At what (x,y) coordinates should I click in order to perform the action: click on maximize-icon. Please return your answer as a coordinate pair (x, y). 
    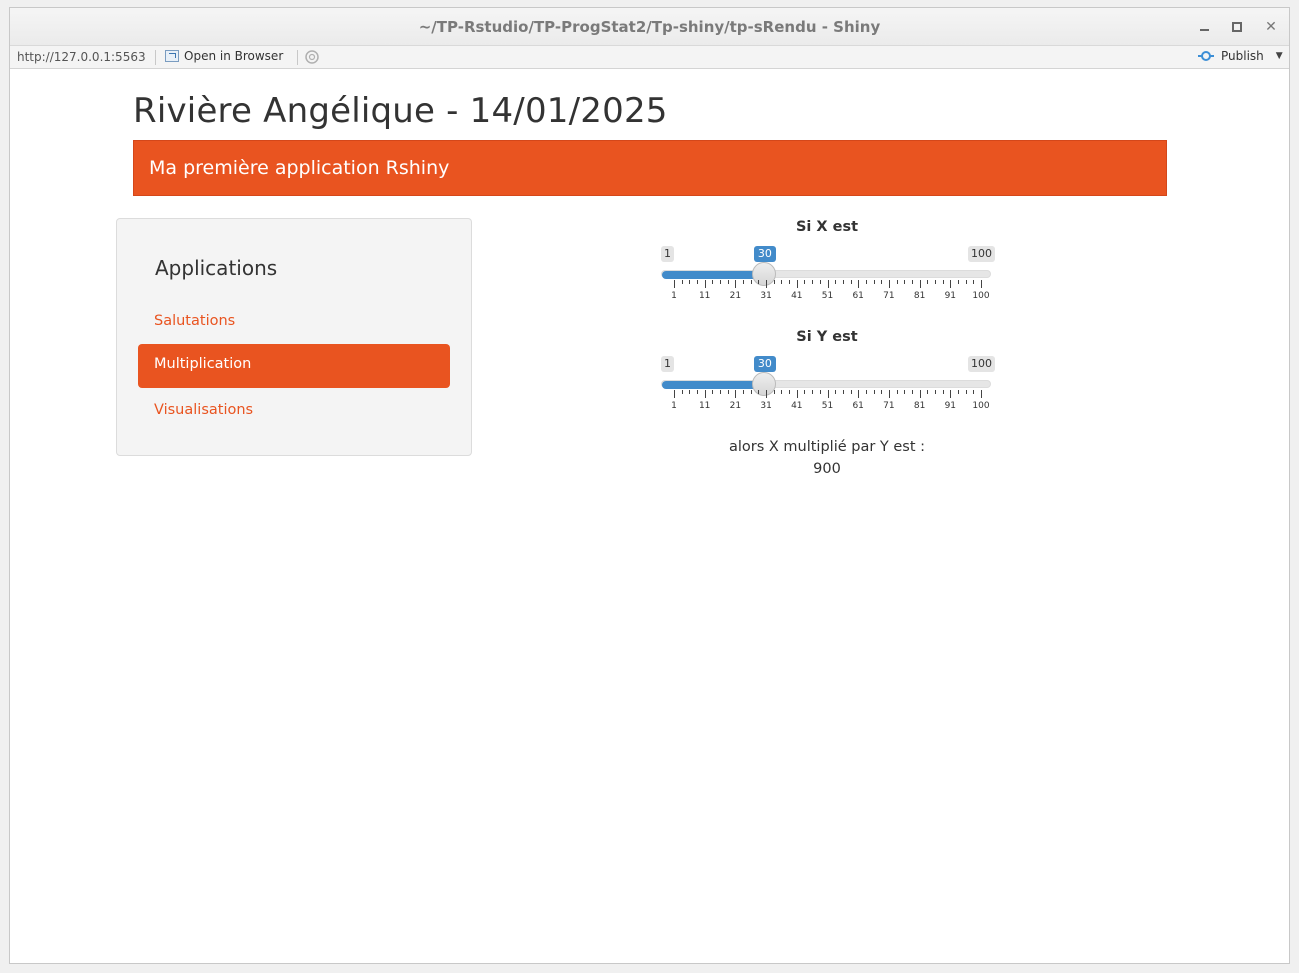
    Looking at the image, I should click on (1237, 27).